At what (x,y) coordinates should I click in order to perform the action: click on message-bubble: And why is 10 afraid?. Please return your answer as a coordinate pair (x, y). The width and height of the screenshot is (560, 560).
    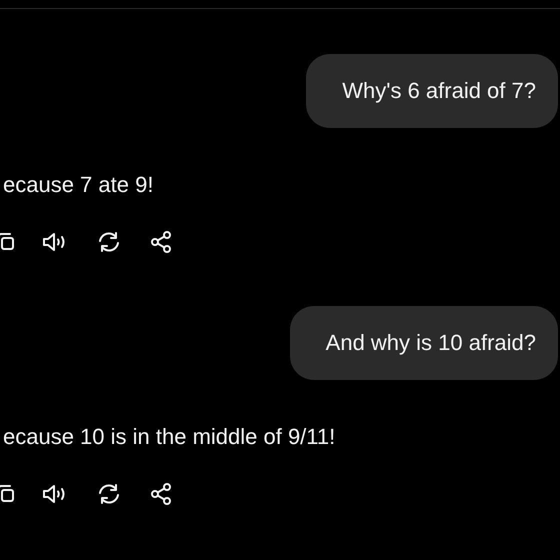
    Looking at the image, I should click on (424, 343).